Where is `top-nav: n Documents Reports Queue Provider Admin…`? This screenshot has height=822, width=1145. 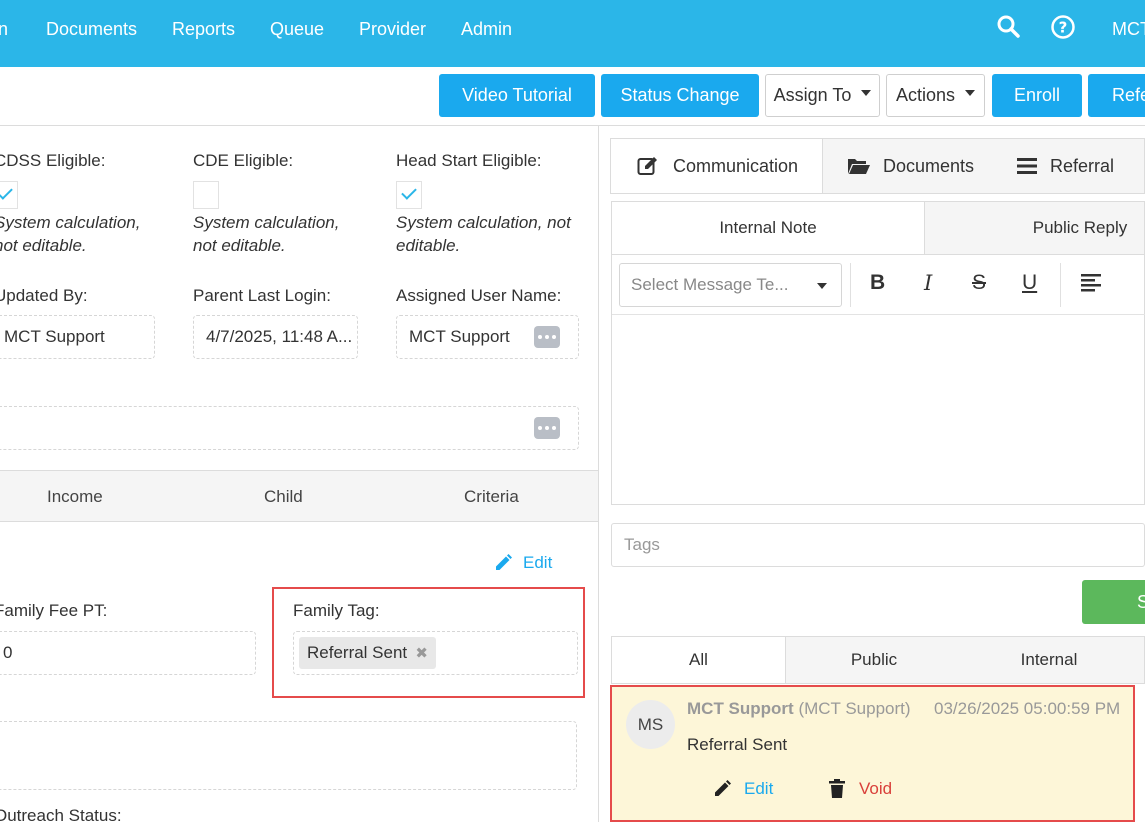
top-nav: n Documents Reports Queue Provider Admin… is located at coordinates (572, 33).